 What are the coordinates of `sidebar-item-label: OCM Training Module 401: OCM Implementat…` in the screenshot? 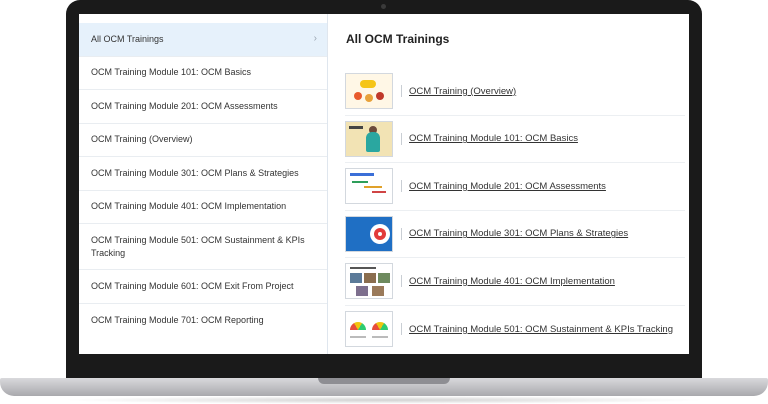 It's located at (189, 206).